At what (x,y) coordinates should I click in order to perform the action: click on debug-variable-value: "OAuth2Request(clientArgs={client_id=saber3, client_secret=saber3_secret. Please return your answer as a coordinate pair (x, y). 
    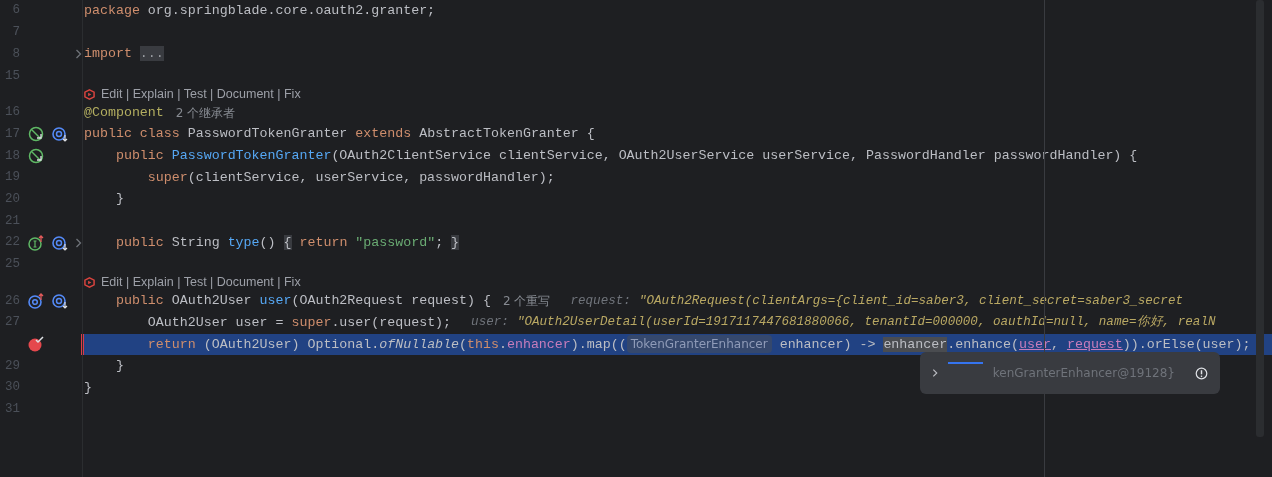
    Looking at the image, I should click on (911, 301).